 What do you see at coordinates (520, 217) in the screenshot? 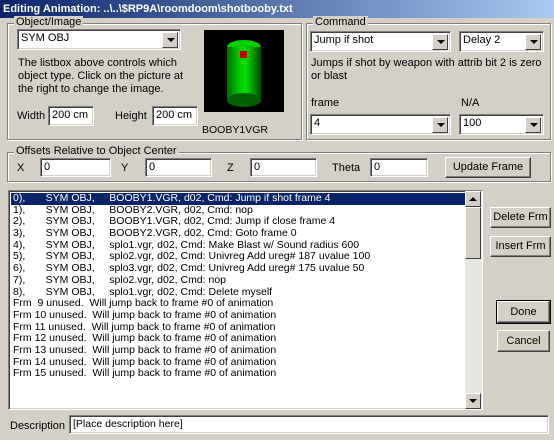
I see `delete-frm-button: Delete Frm` at bounding box center [520, 217].